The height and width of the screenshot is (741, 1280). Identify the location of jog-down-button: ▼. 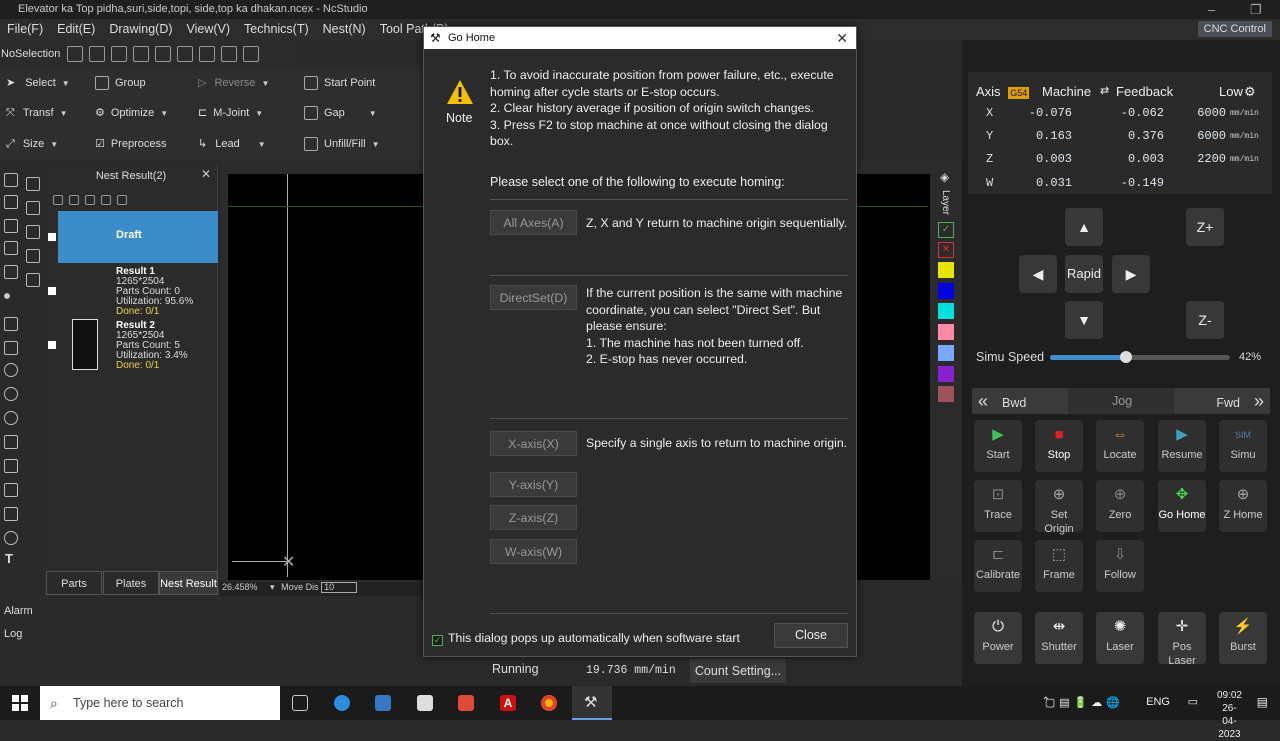
(1084, 320).